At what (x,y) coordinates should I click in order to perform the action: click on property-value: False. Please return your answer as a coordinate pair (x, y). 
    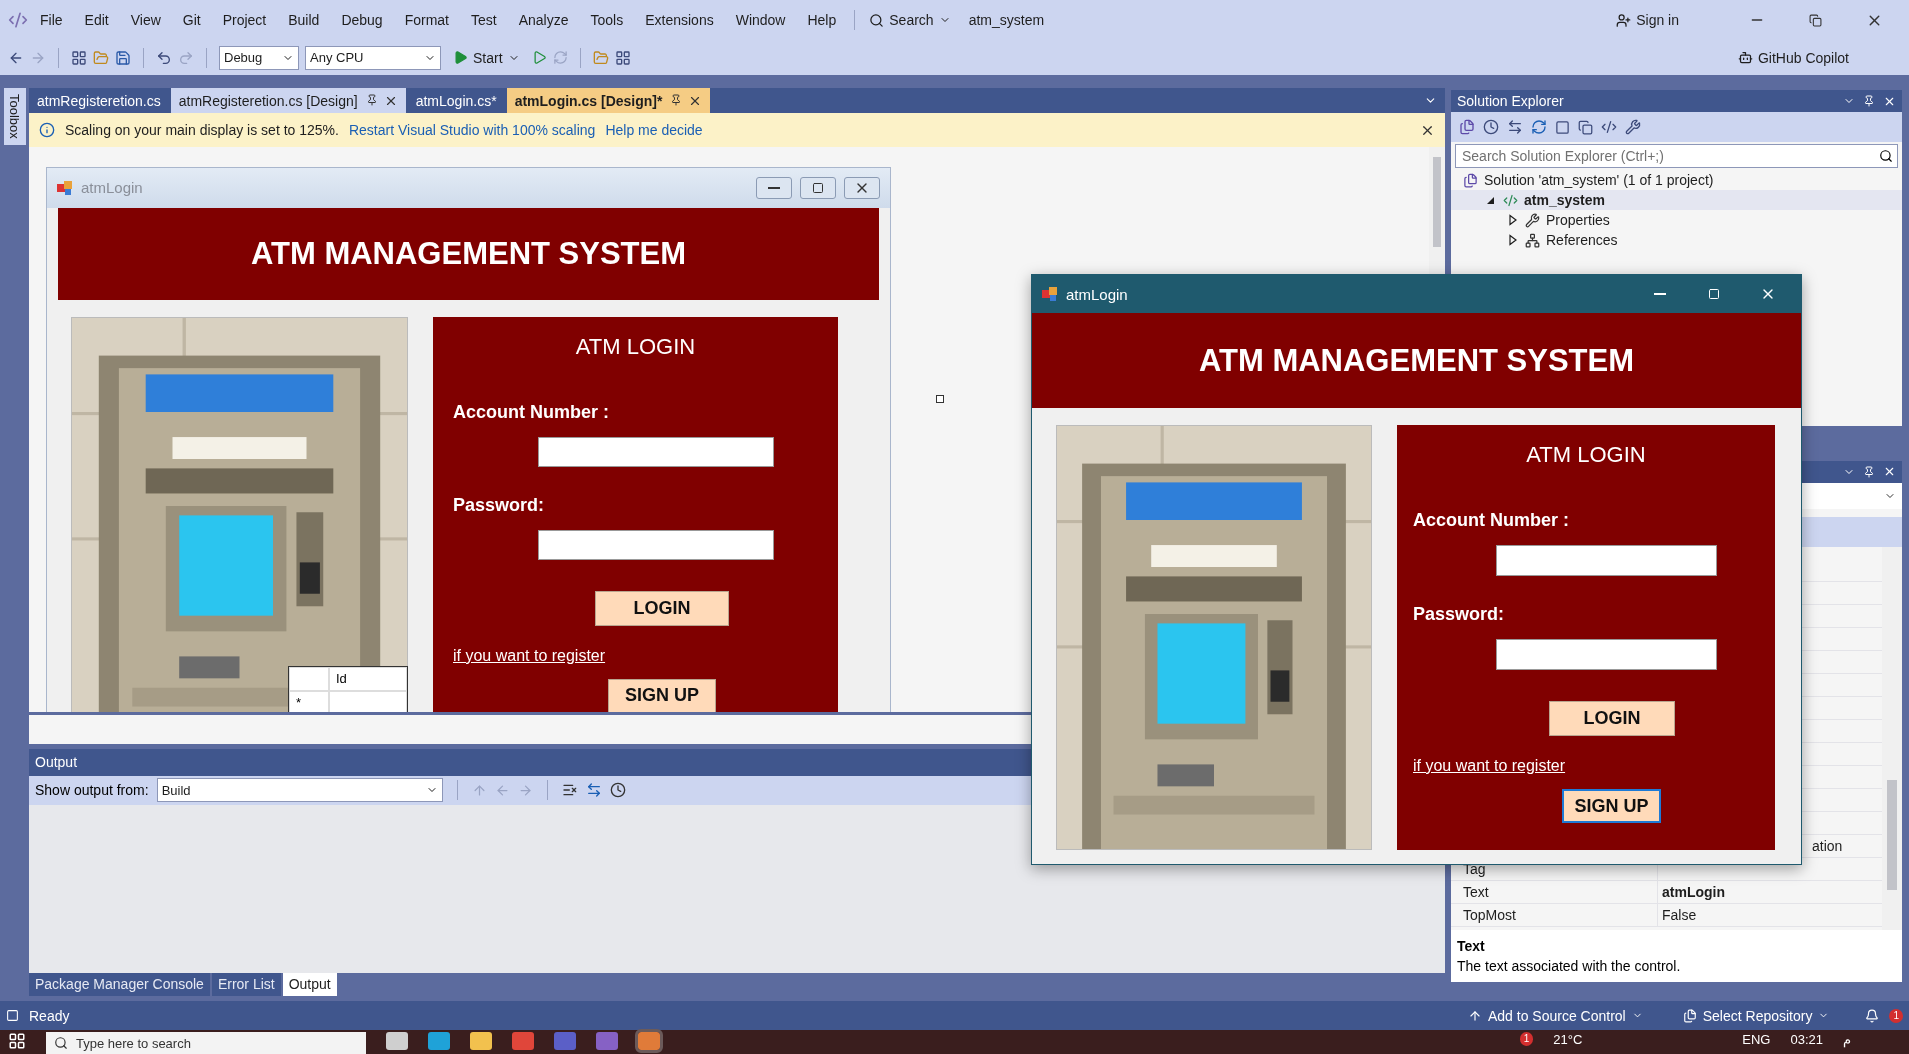
    Looking at the image, I should click on (1679, 914).